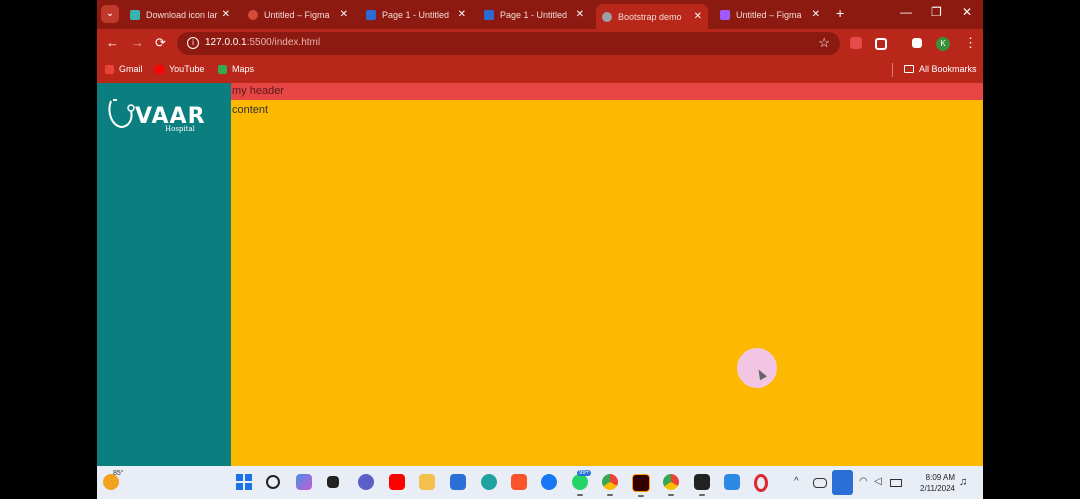 The image size is (1080, 499). What do you see at coordinates (333, 482) in the screenshot?
I see `task-view-icon` at bounding box center [333, 482].